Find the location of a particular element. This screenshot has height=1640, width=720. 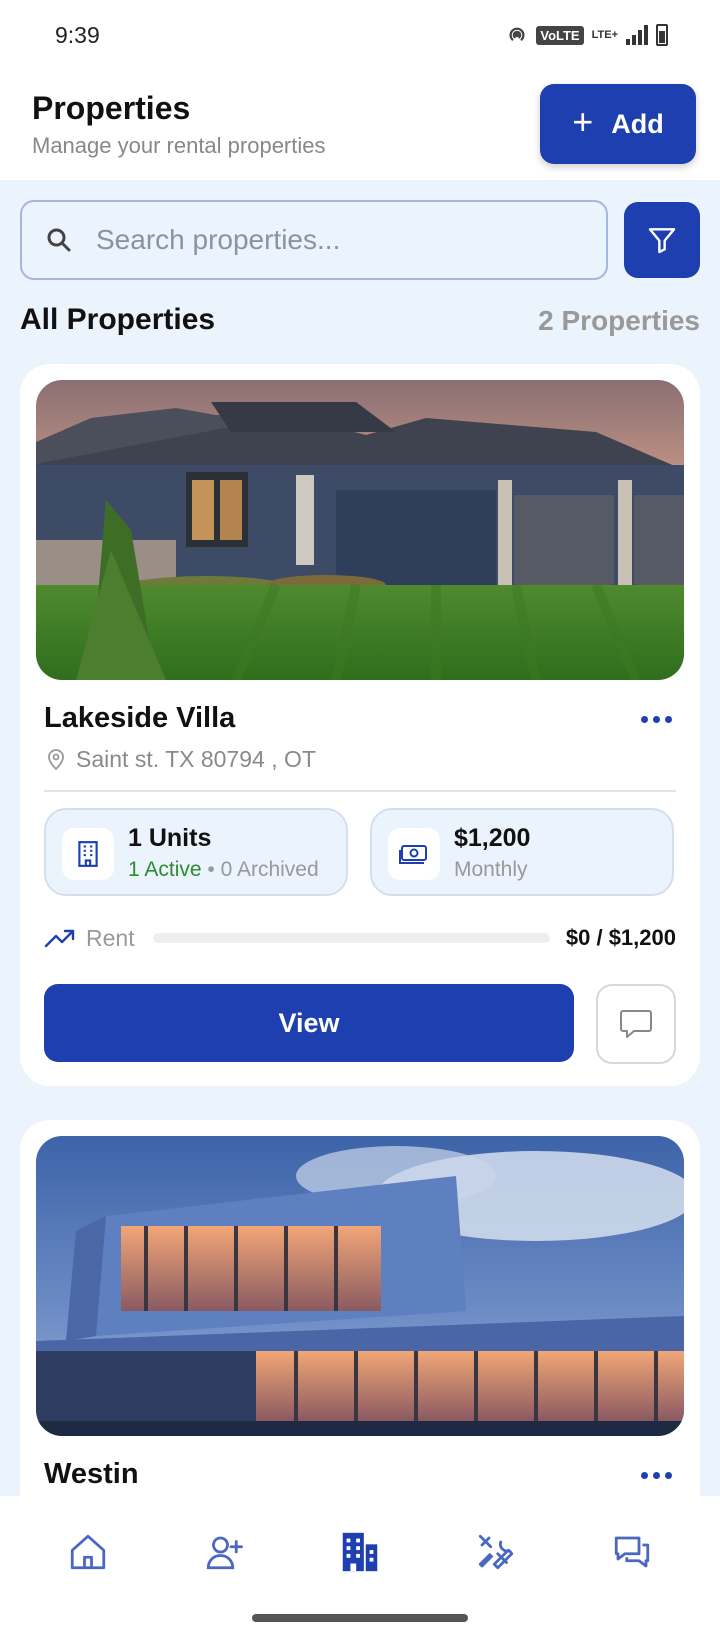

nav-properties is located at coordinates (360, 1552).